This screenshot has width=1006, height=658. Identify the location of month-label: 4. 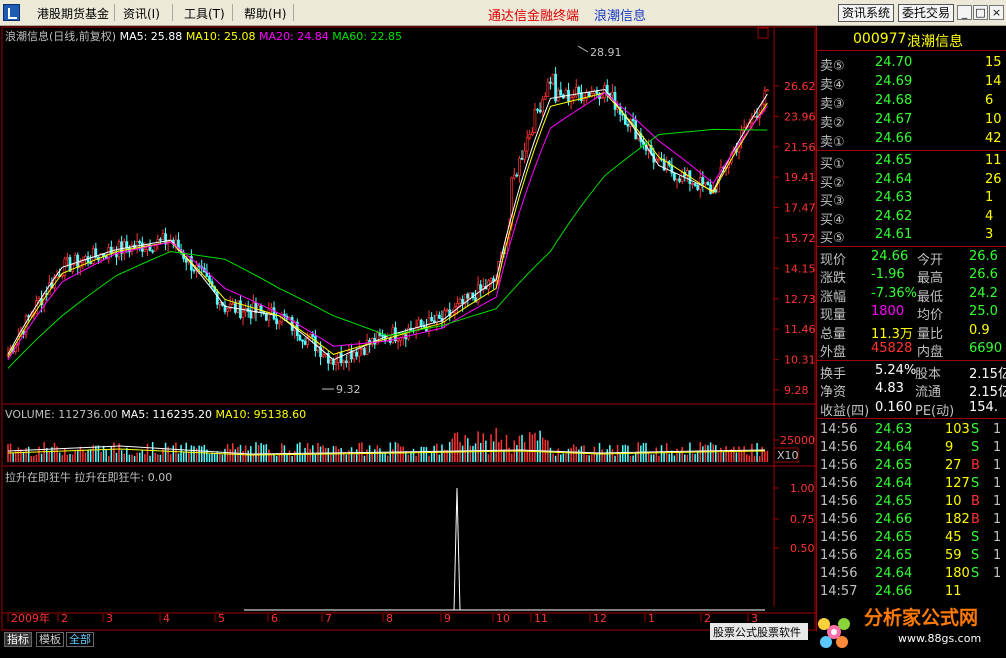
(166, 618).